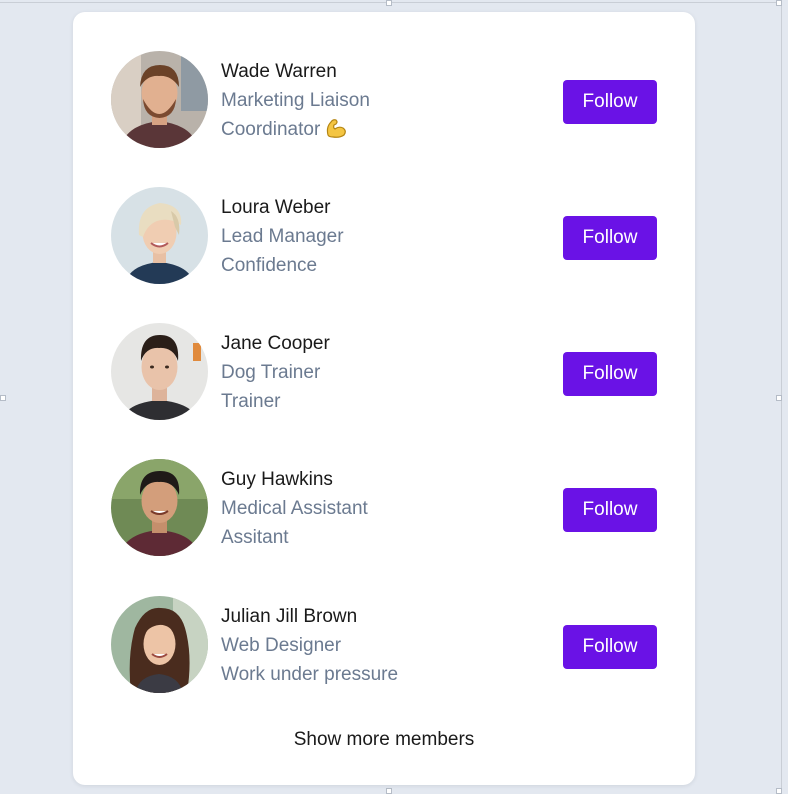 Image resolution: width=788 pixels, height=794 pixels. What do you see at coordinates (255, 537) in the screenshot?
I see `member-tag: Assitant` at bounding box center [255, 537].